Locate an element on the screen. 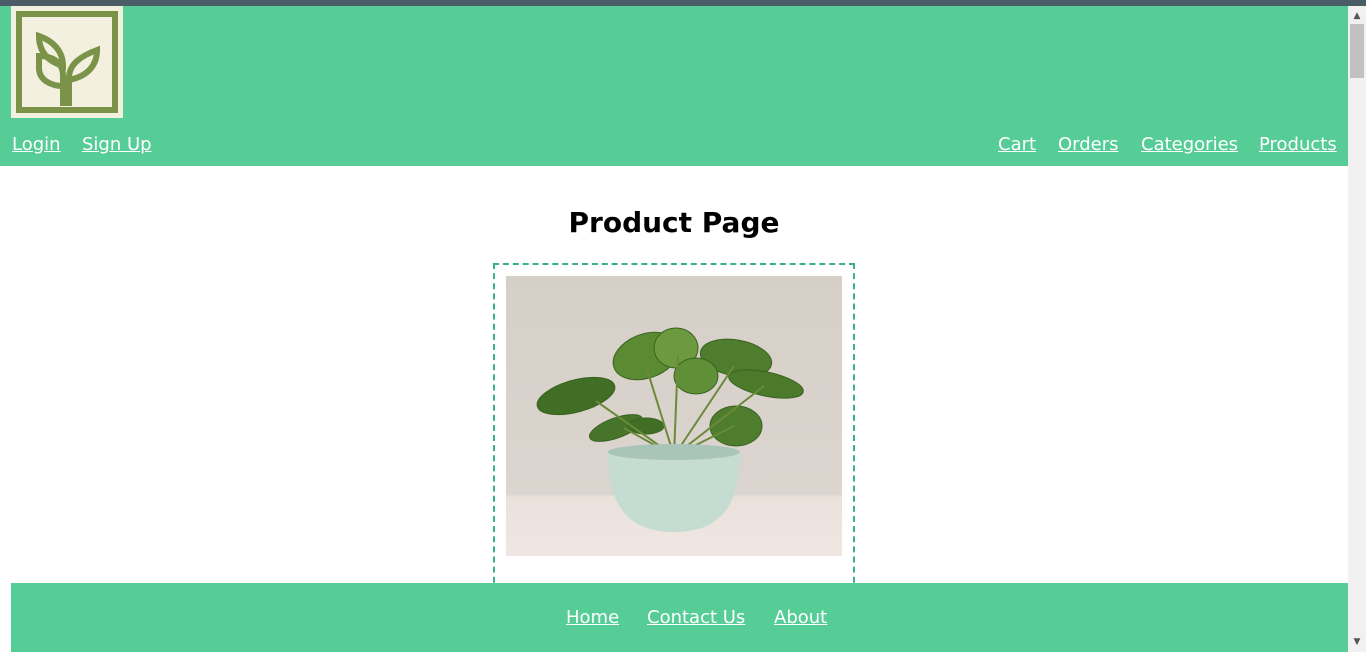 Image resolution: width=1366 pixels, height=652 pixels. page-title: Product Page is located at coordinates (674, 222).